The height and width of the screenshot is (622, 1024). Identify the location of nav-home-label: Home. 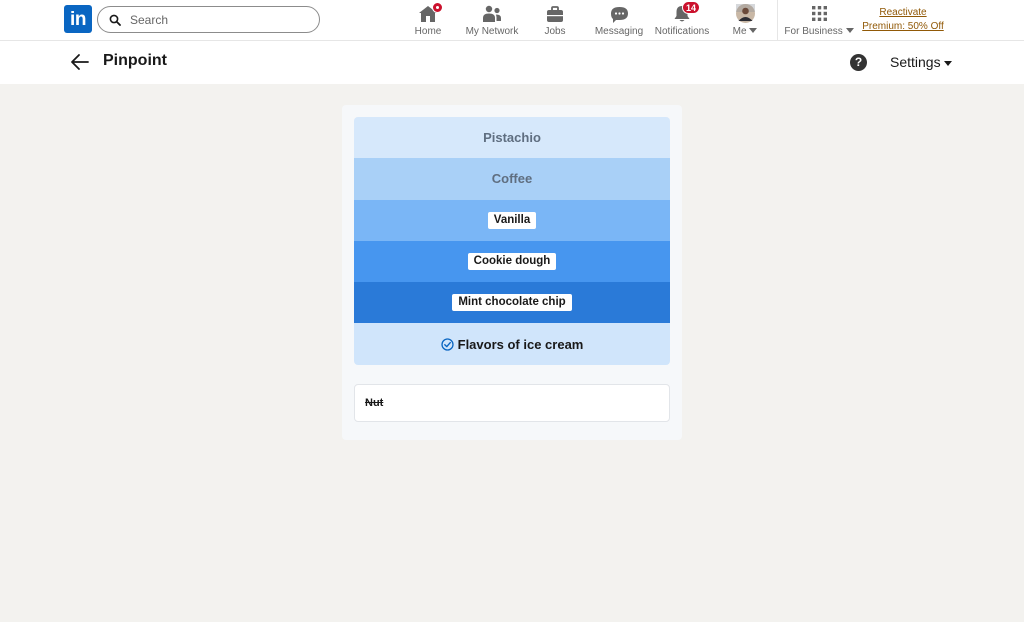
(428, 31).